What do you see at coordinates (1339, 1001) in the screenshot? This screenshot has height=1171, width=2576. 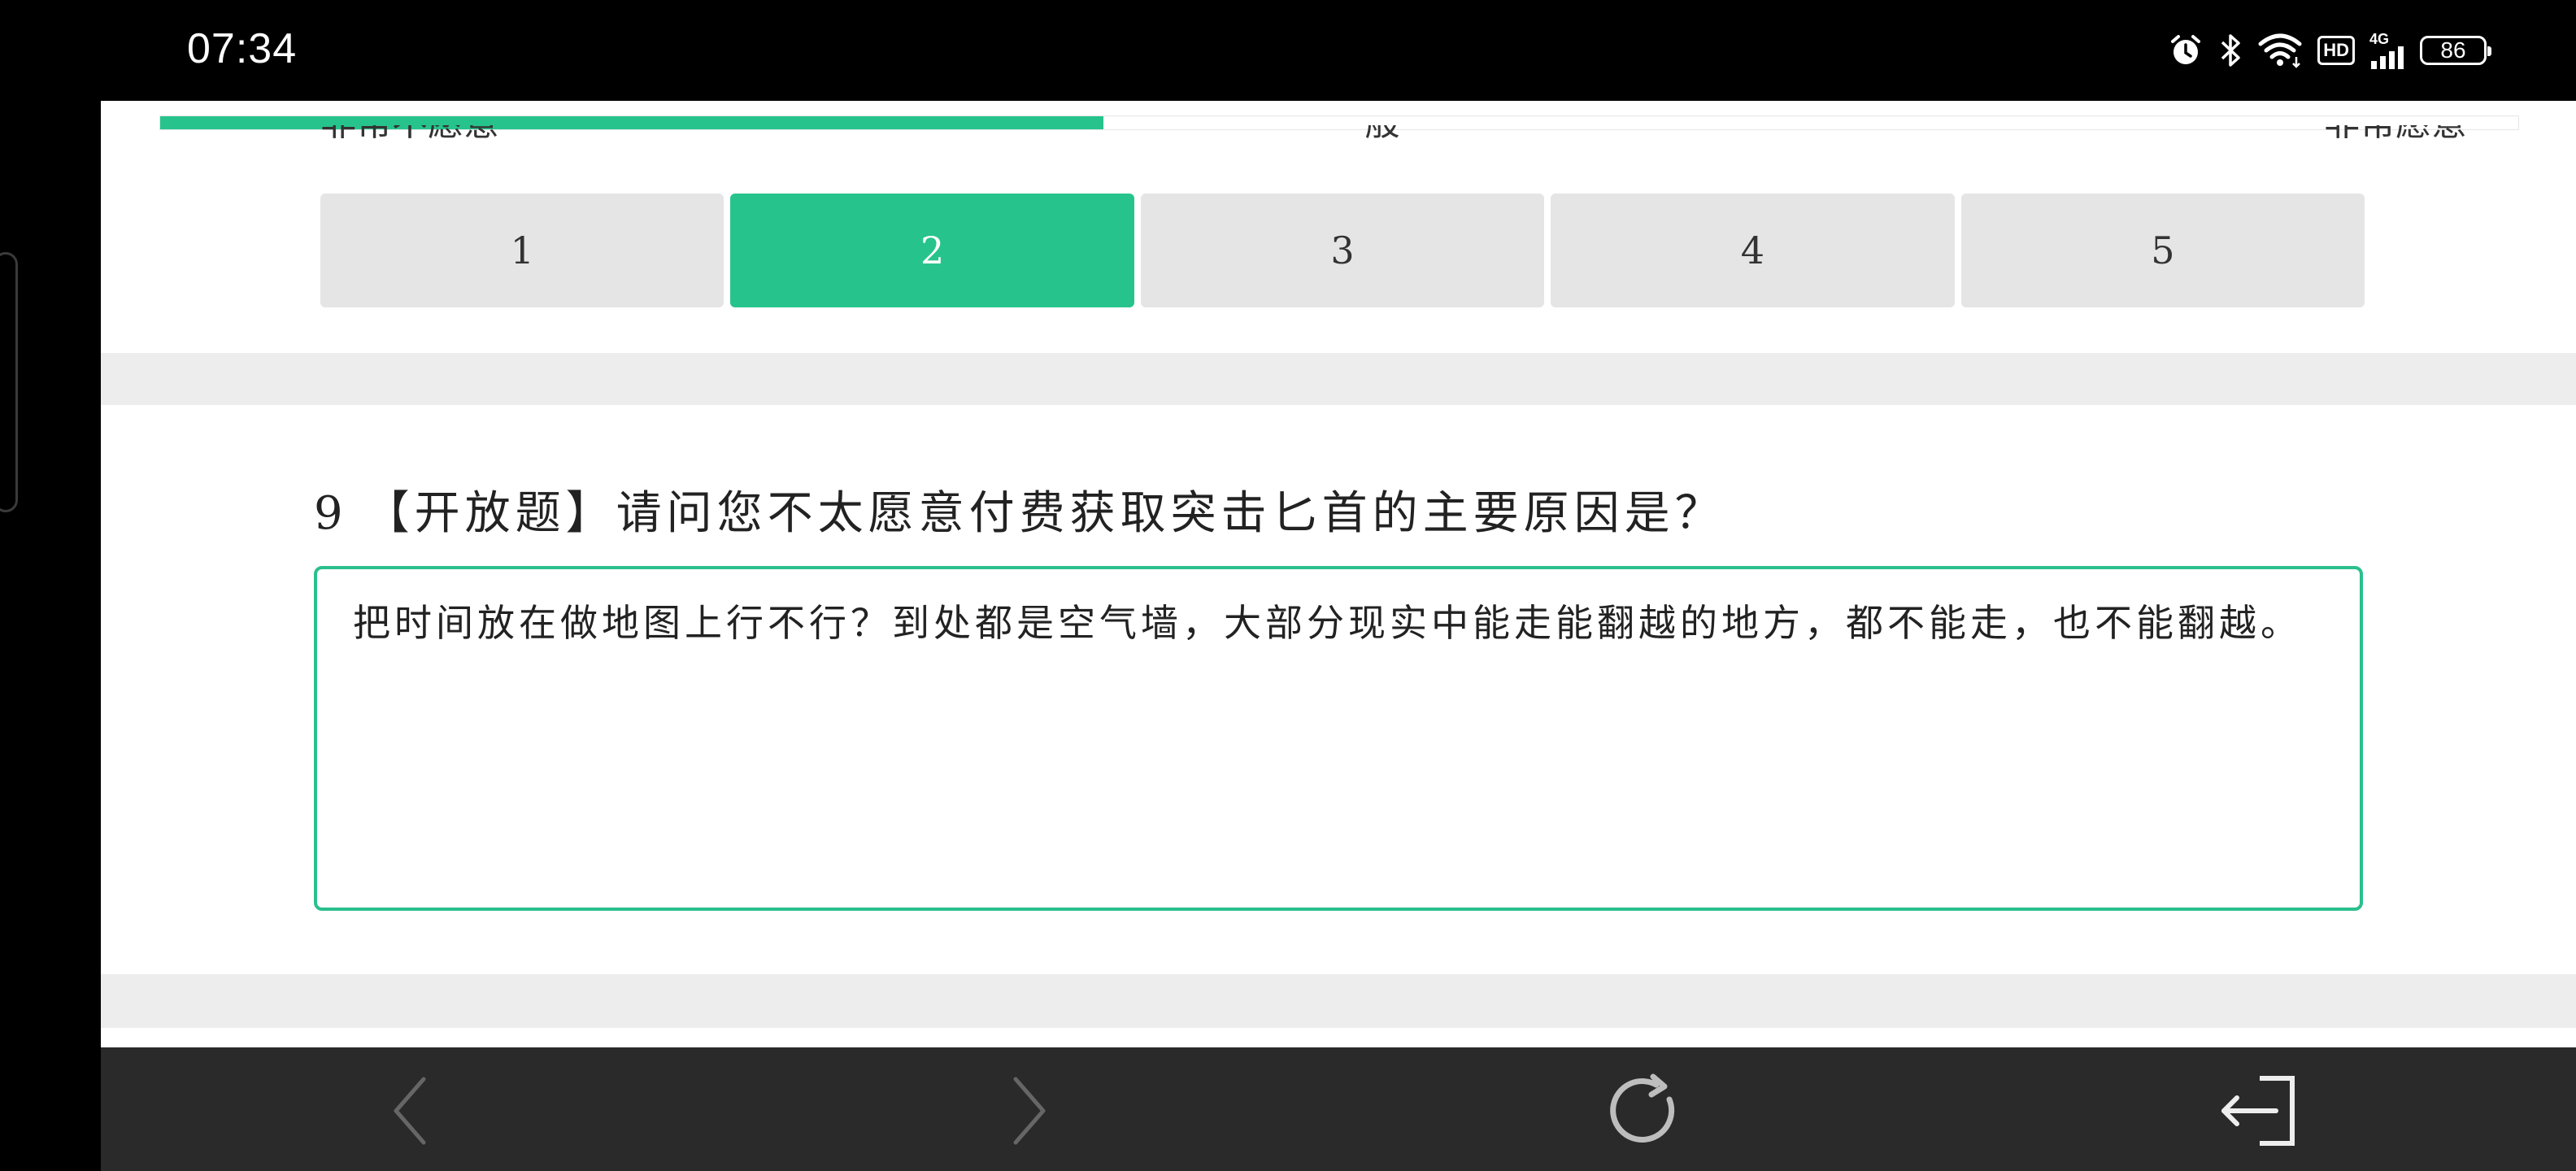 I see `section-divider-bottom` at bounding box center [1339, 1001].